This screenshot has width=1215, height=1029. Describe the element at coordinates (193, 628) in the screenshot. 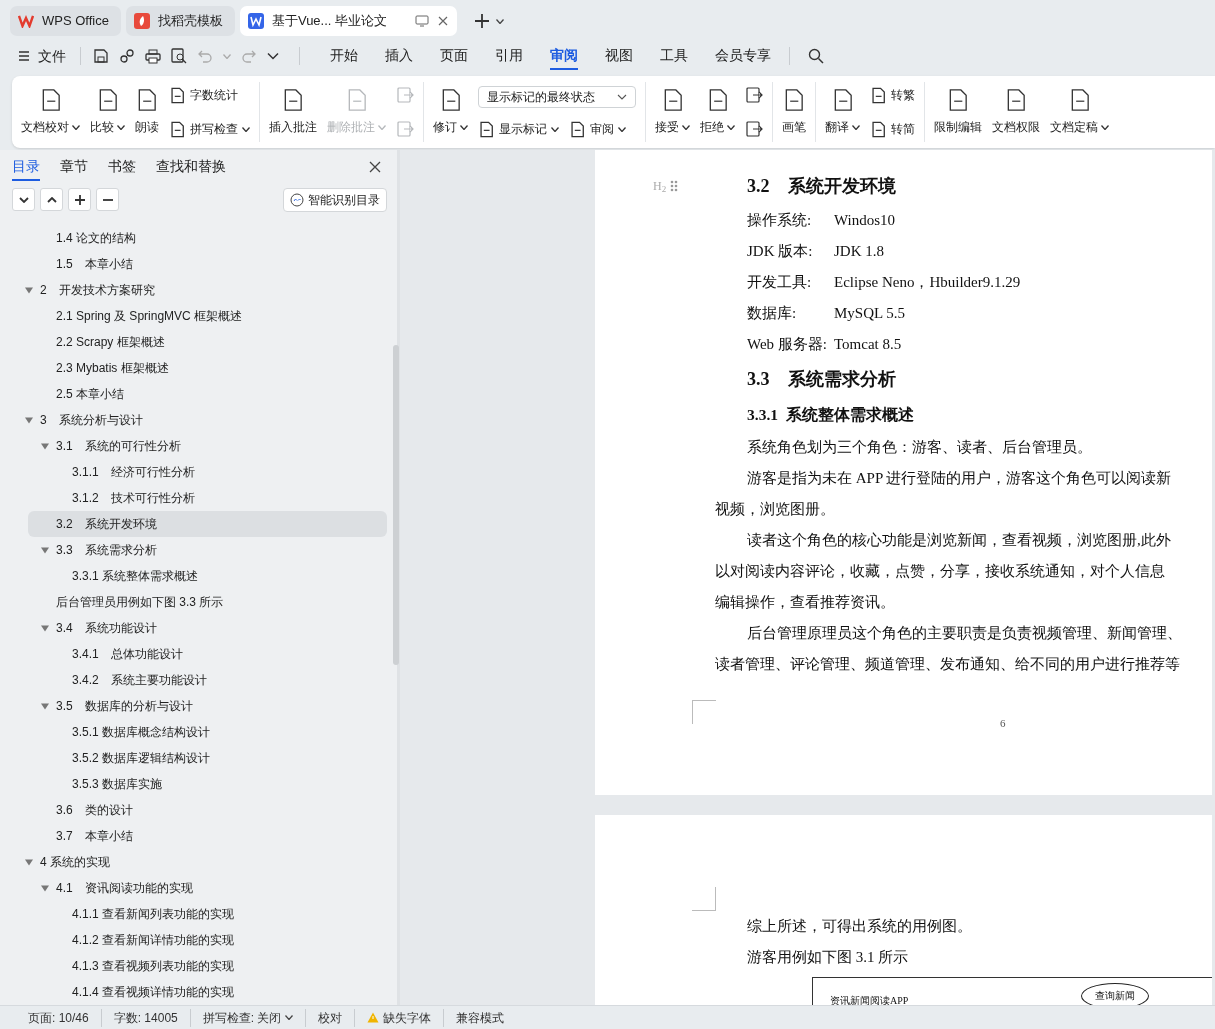

I see `toc-item: 3.4 系统功能设计` at that location.